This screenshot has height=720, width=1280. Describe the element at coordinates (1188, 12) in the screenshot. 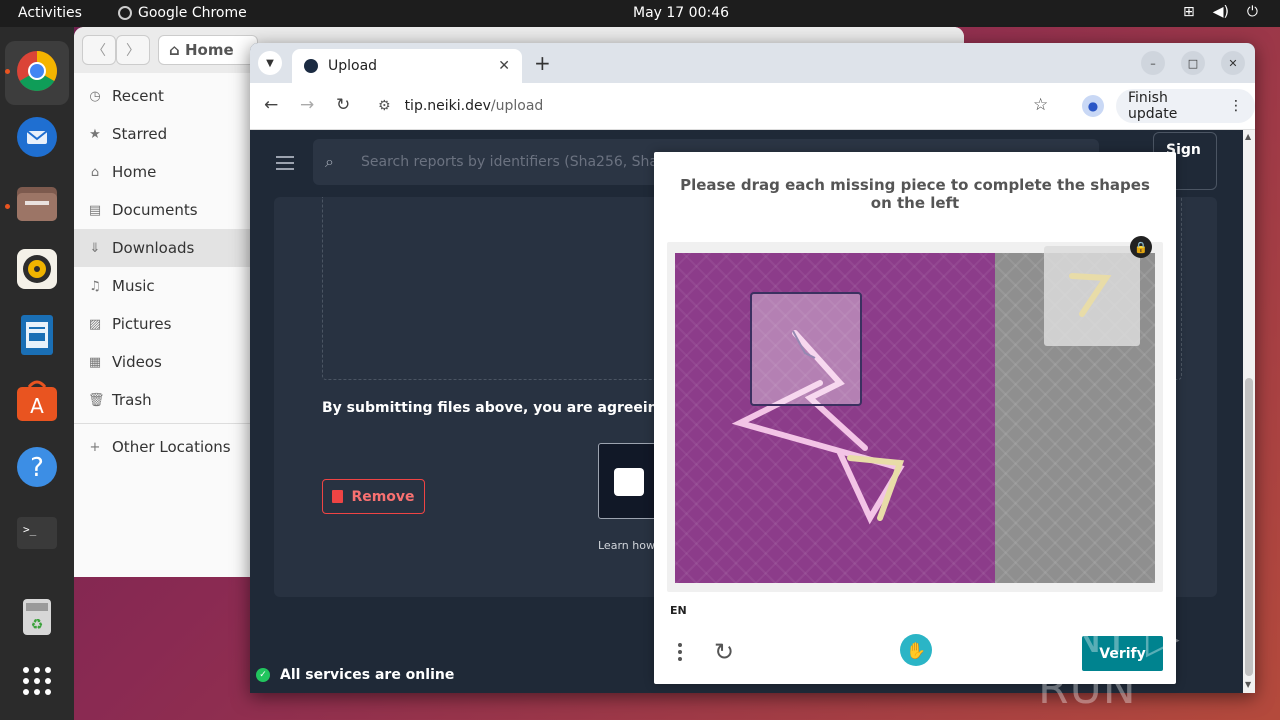

I see `network-icon: ⊞` at that location.